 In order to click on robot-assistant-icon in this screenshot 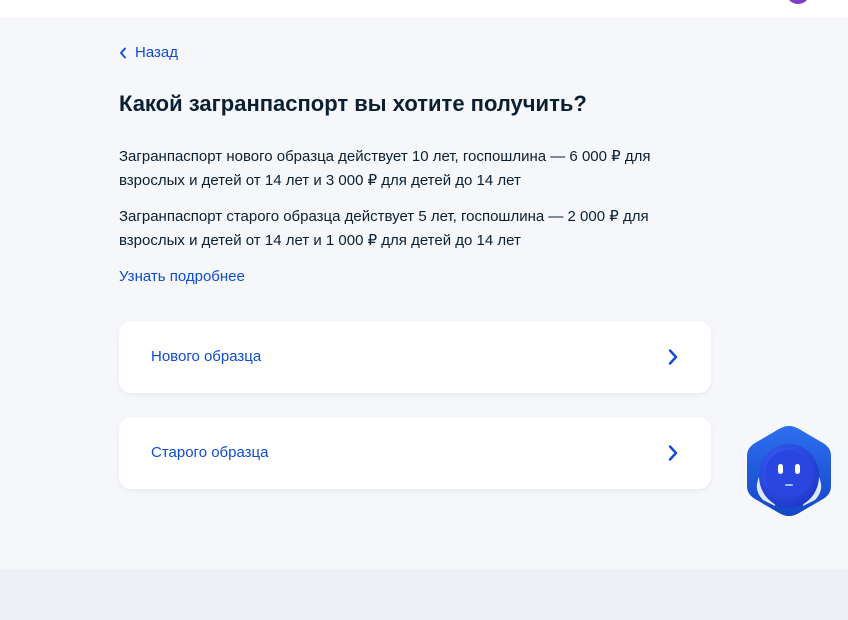, I will do `click(789, 471)`.